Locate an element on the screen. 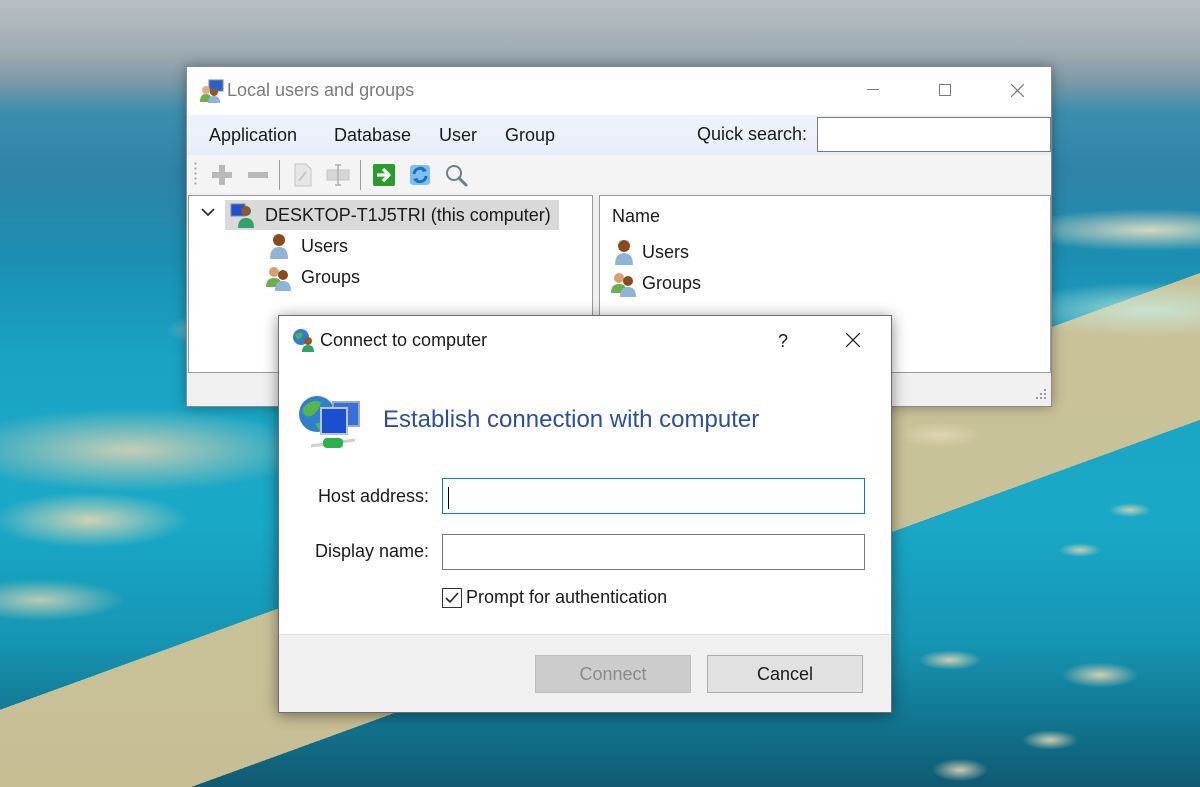  prompt-auth-checkbox is located at coordinates (452, 597).